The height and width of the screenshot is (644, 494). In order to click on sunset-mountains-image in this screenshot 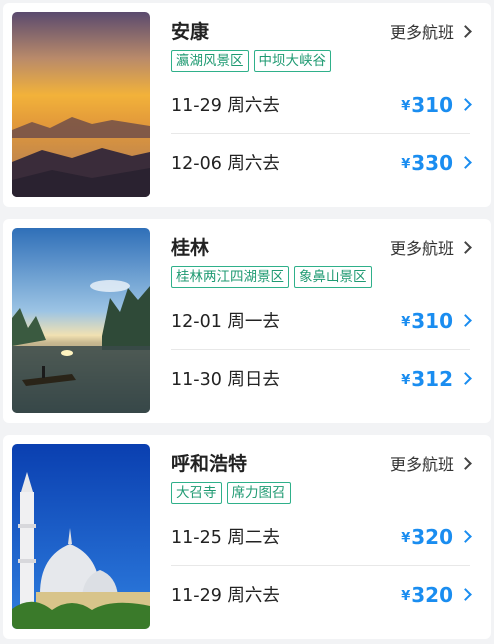, I will do `click(81, 104)`.